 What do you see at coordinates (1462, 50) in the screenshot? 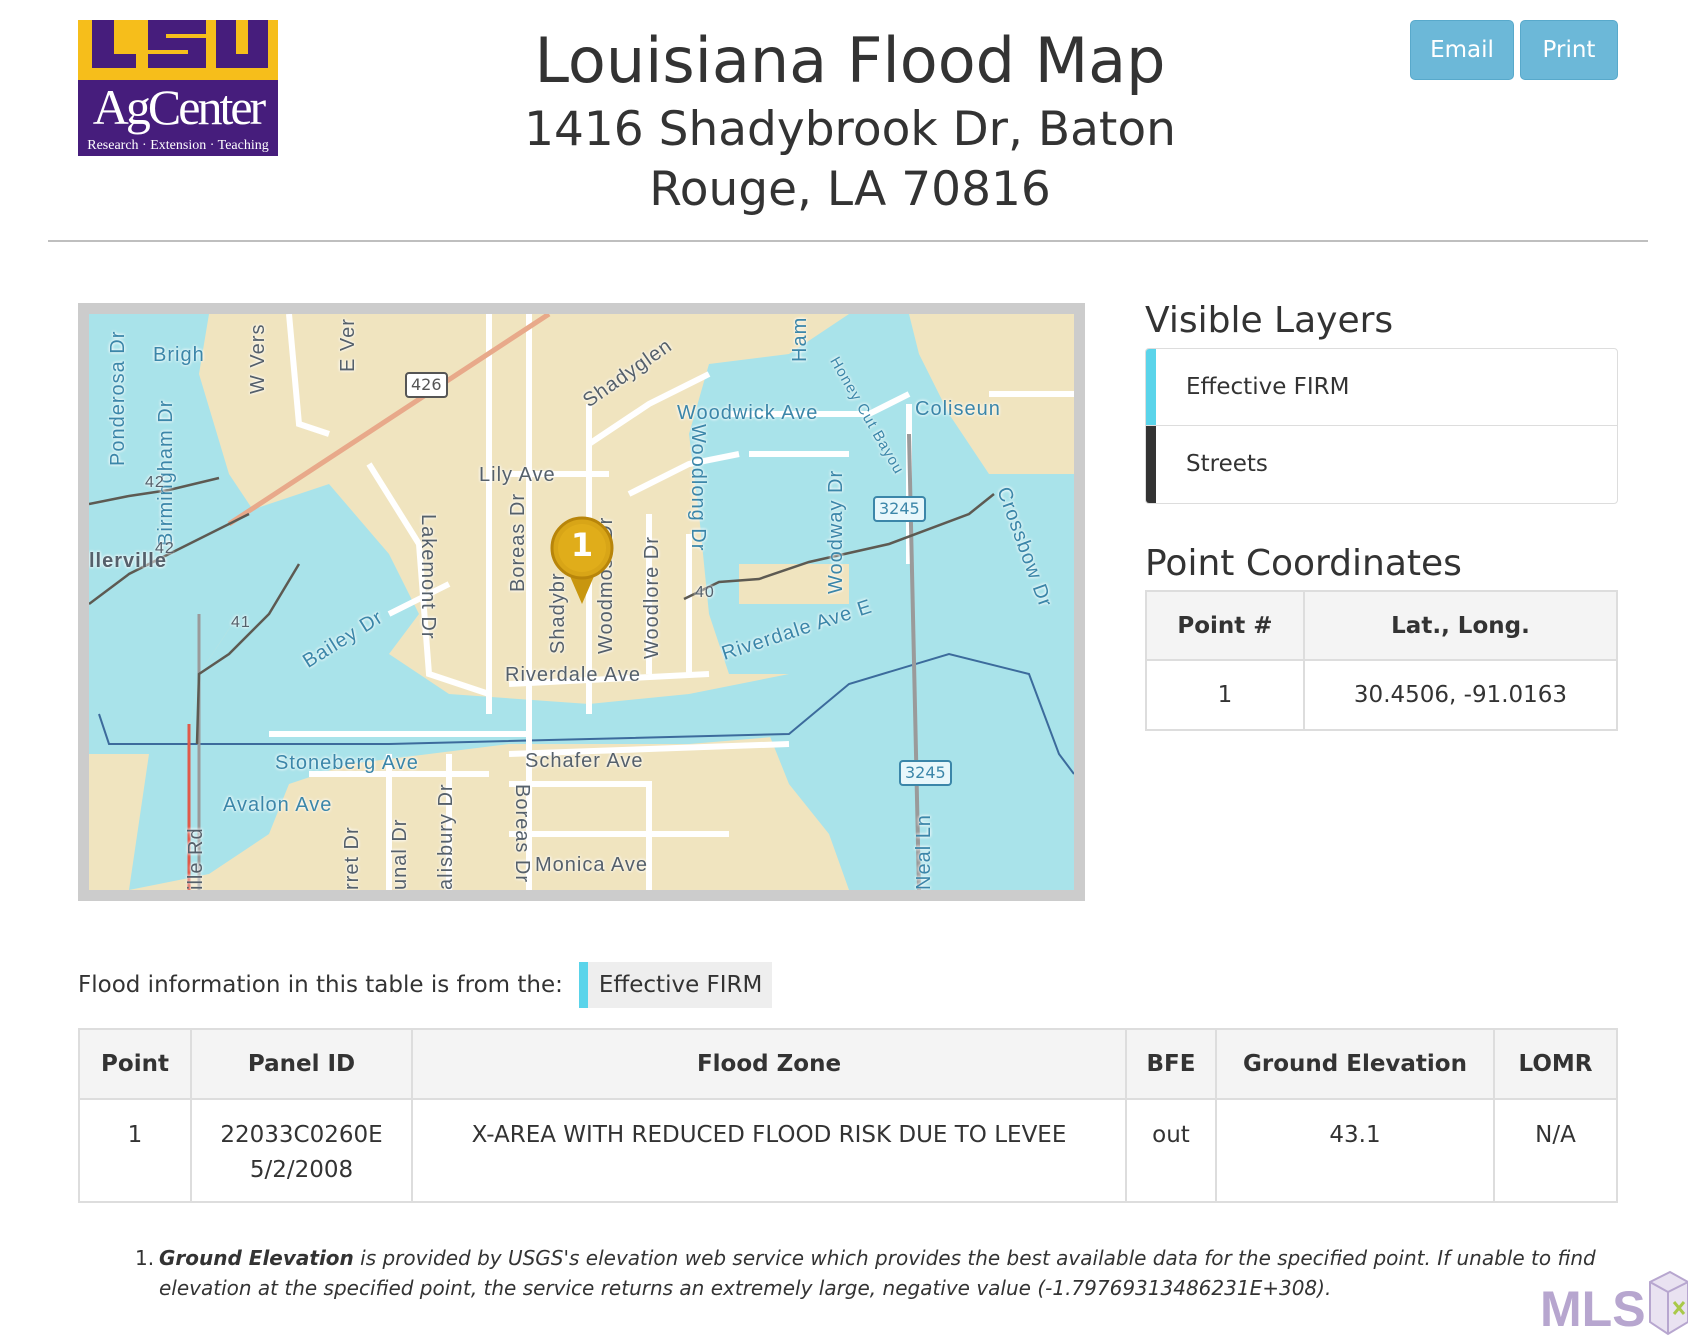
I see `email-button: Email` at bounding box center [1462, 50].